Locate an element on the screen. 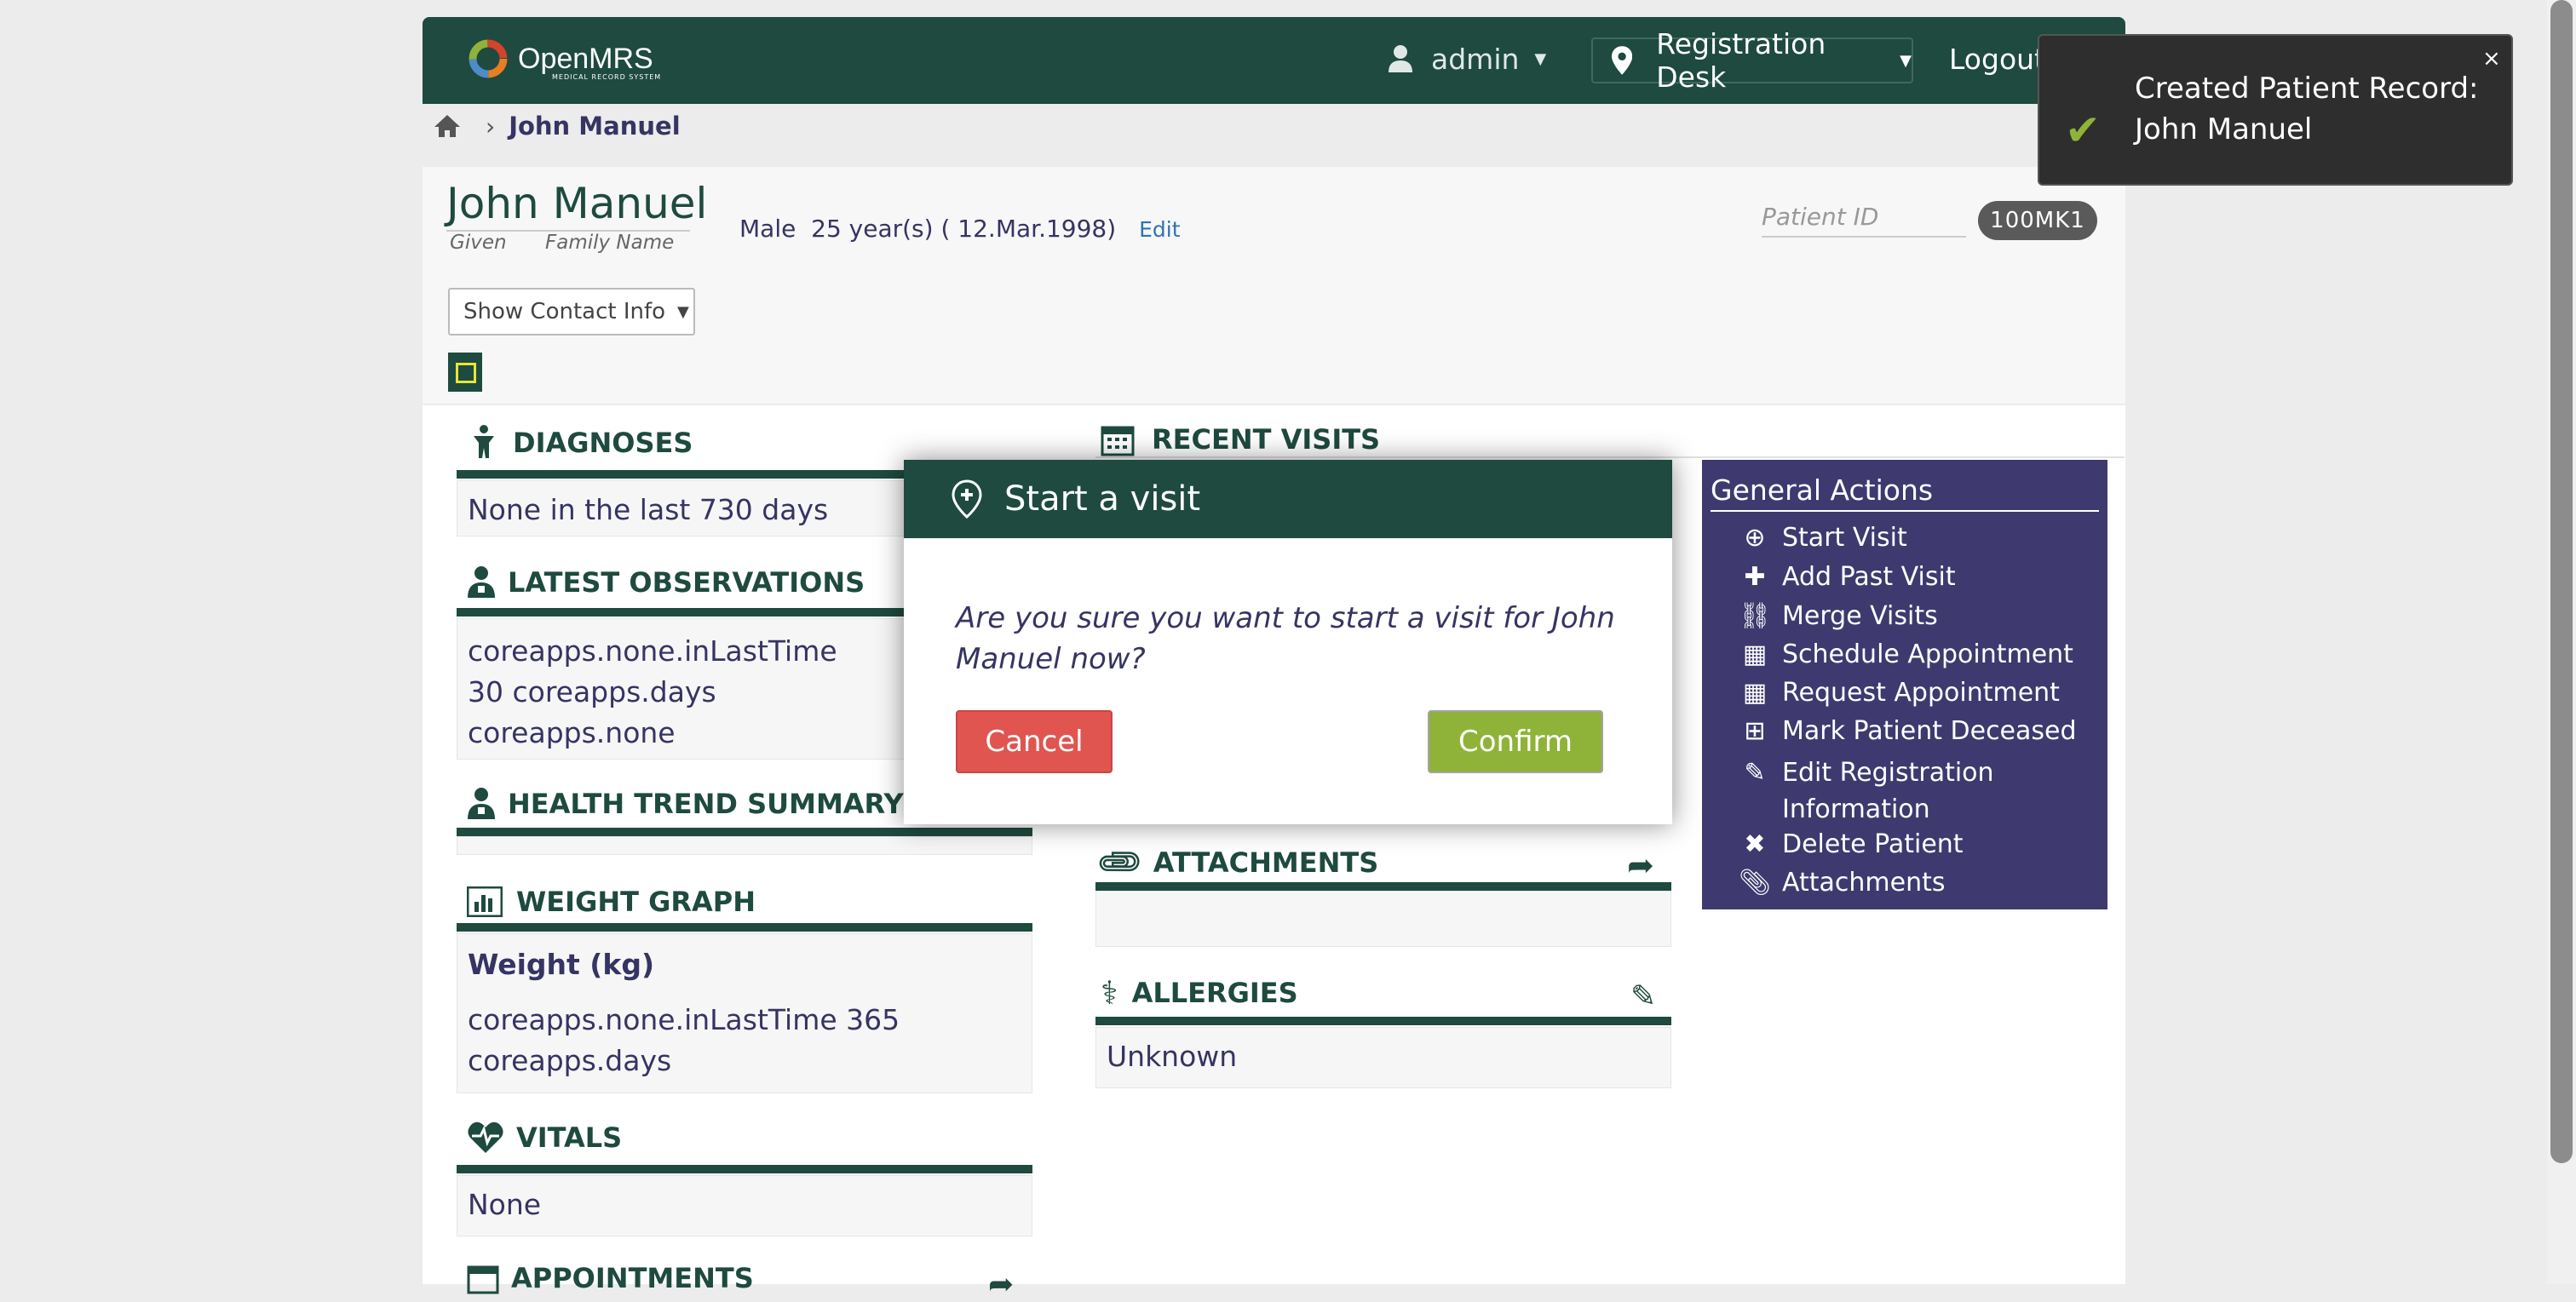 The image size is (2576, 1302). caduceus-icon: ⚕ is located at coordinates (1109, 993).